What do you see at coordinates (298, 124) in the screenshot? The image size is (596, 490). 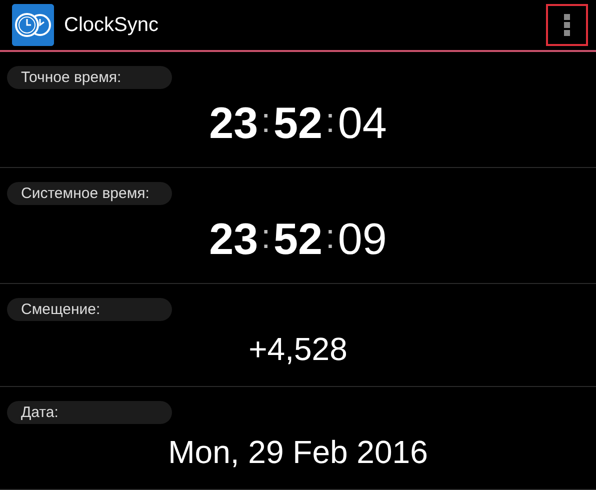 I see `time-value: 23$^{:}$52$^{:}$04` at bounding box center [298, 124].